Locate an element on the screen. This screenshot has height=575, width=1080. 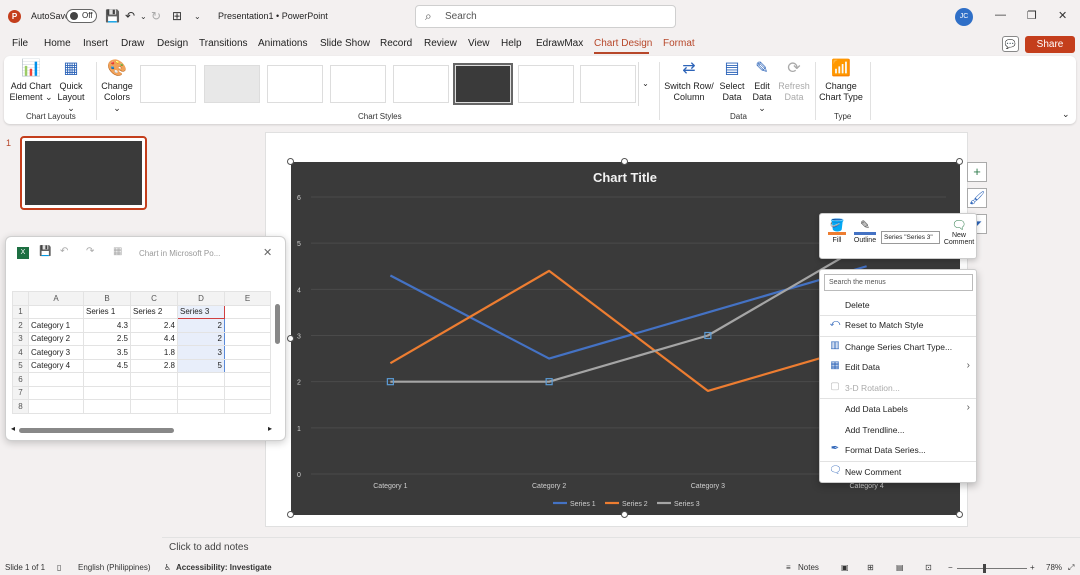
row-header: 7 is located at coordinates (20, 392).